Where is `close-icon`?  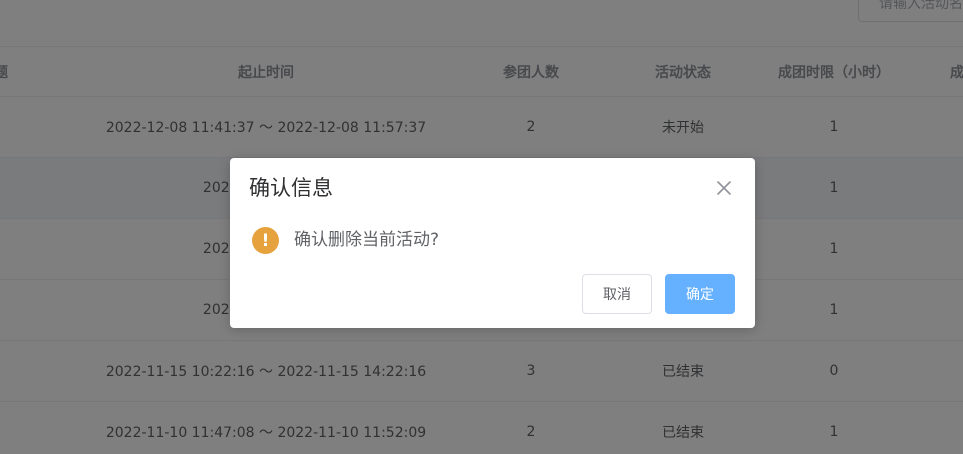 close-icon is located at coordinates (724, 188).